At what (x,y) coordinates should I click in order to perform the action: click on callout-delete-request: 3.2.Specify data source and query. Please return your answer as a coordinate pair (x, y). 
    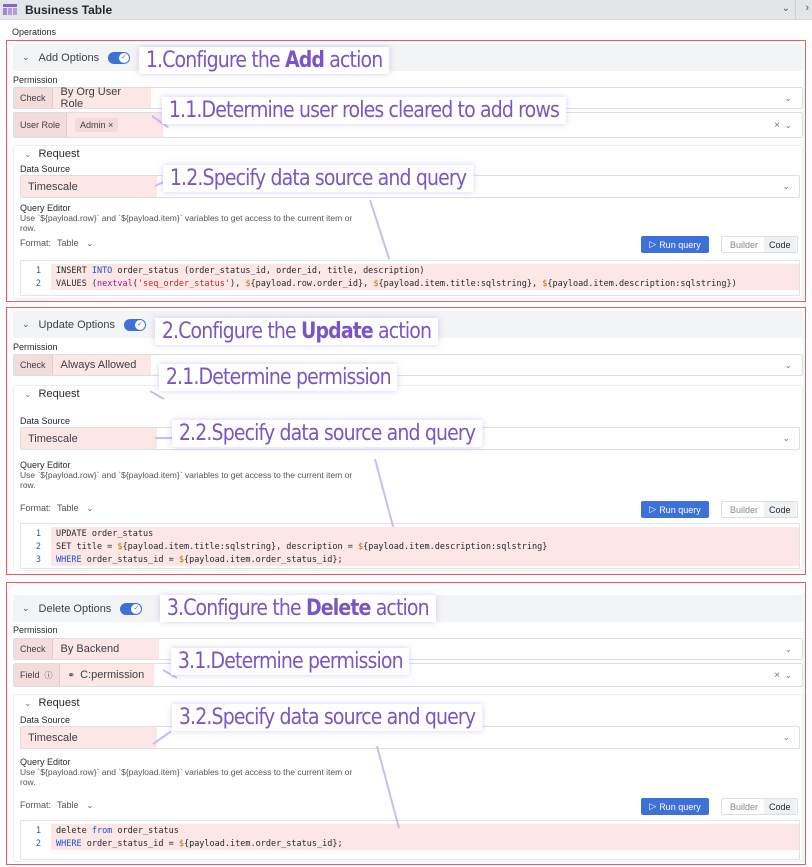
    Looking at the image, I should click on (327, 717).